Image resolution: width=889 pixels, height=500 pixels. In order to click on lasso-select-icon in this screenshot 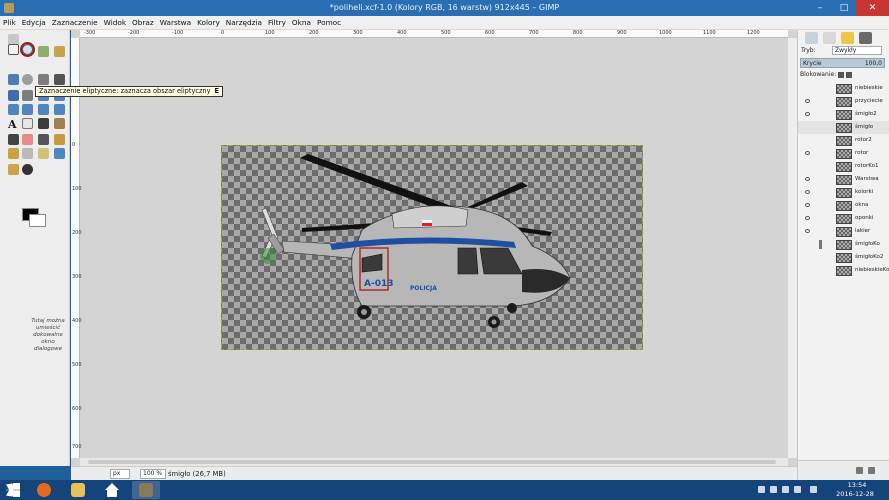, I will do `click(43, 51)`.